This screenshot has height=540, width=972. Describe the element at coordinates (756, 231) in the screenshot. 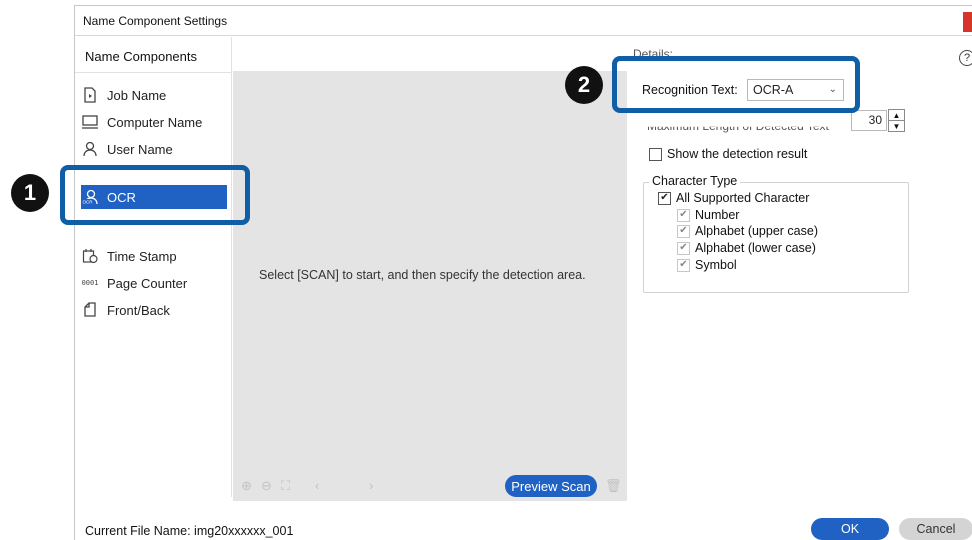

I see `alphabet-upper-label: Alphabet (upper case)` at that location.